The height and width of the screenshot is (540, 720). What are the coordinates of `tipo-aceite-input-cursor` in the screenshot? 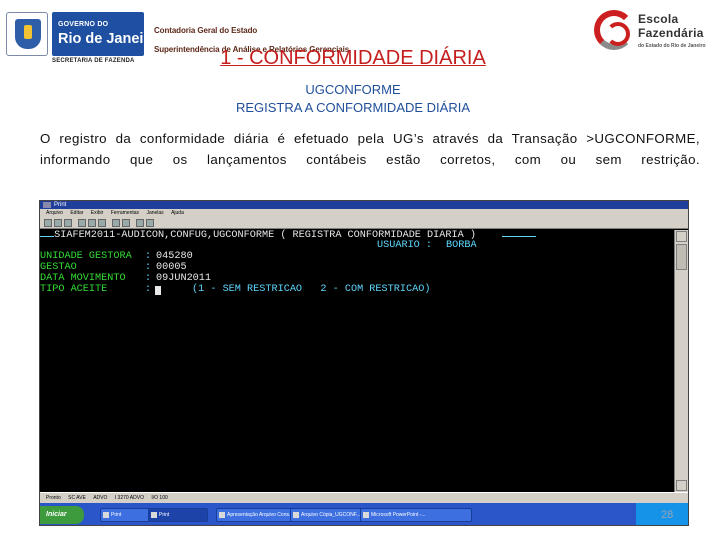 It's located at (158, 290).